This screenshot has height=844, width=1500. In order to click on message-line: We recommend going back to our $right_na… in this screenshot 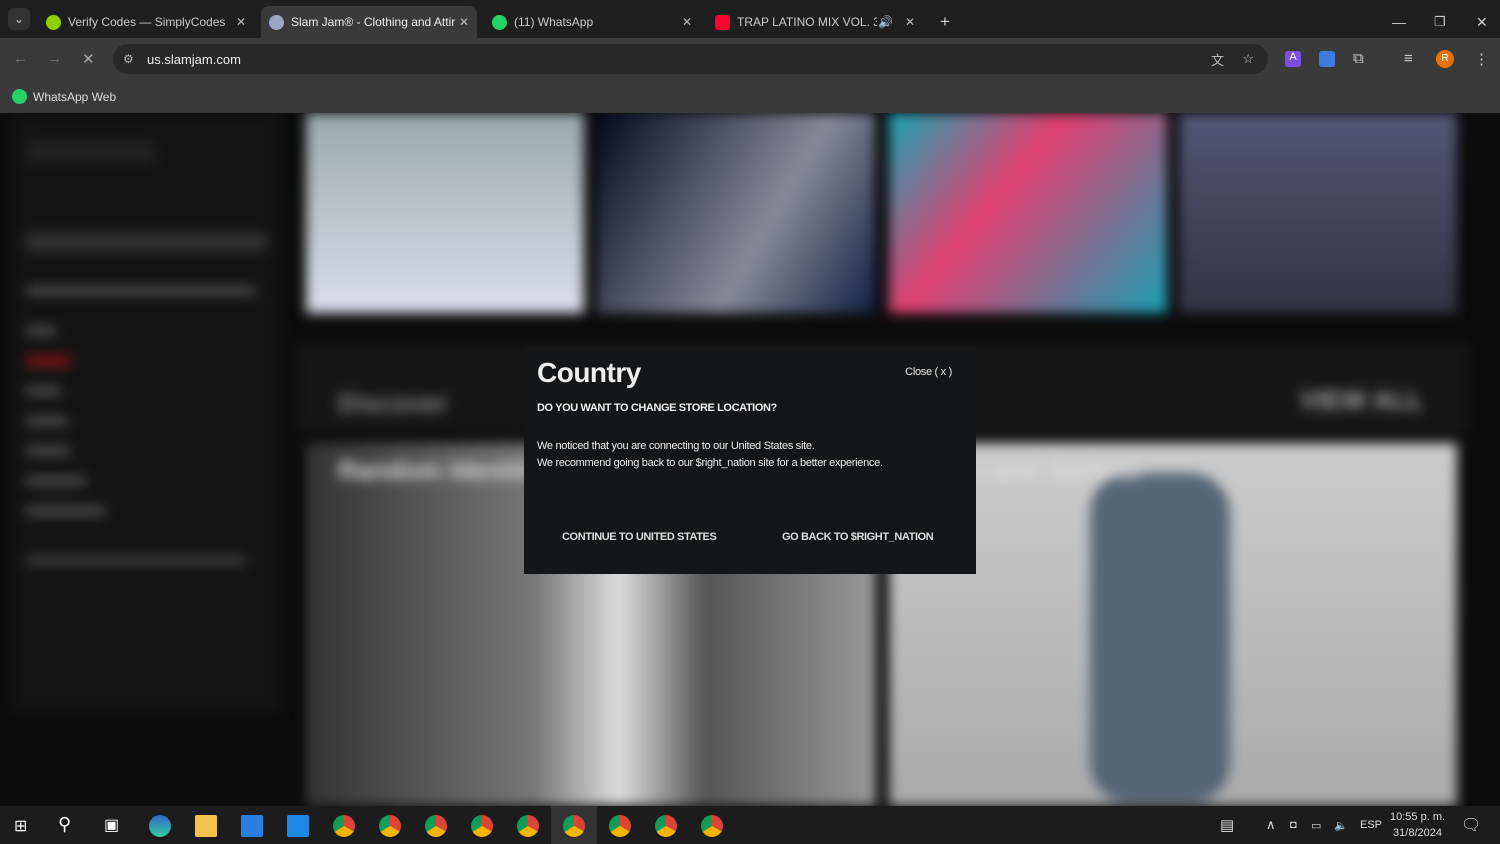, I will do `click(710, 463)`.